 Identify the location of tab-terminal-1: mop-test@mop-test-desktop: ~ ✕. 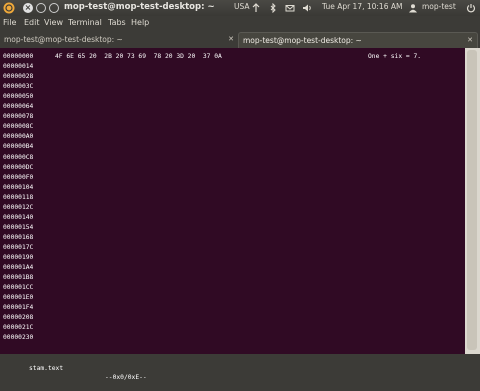
(119, 40).